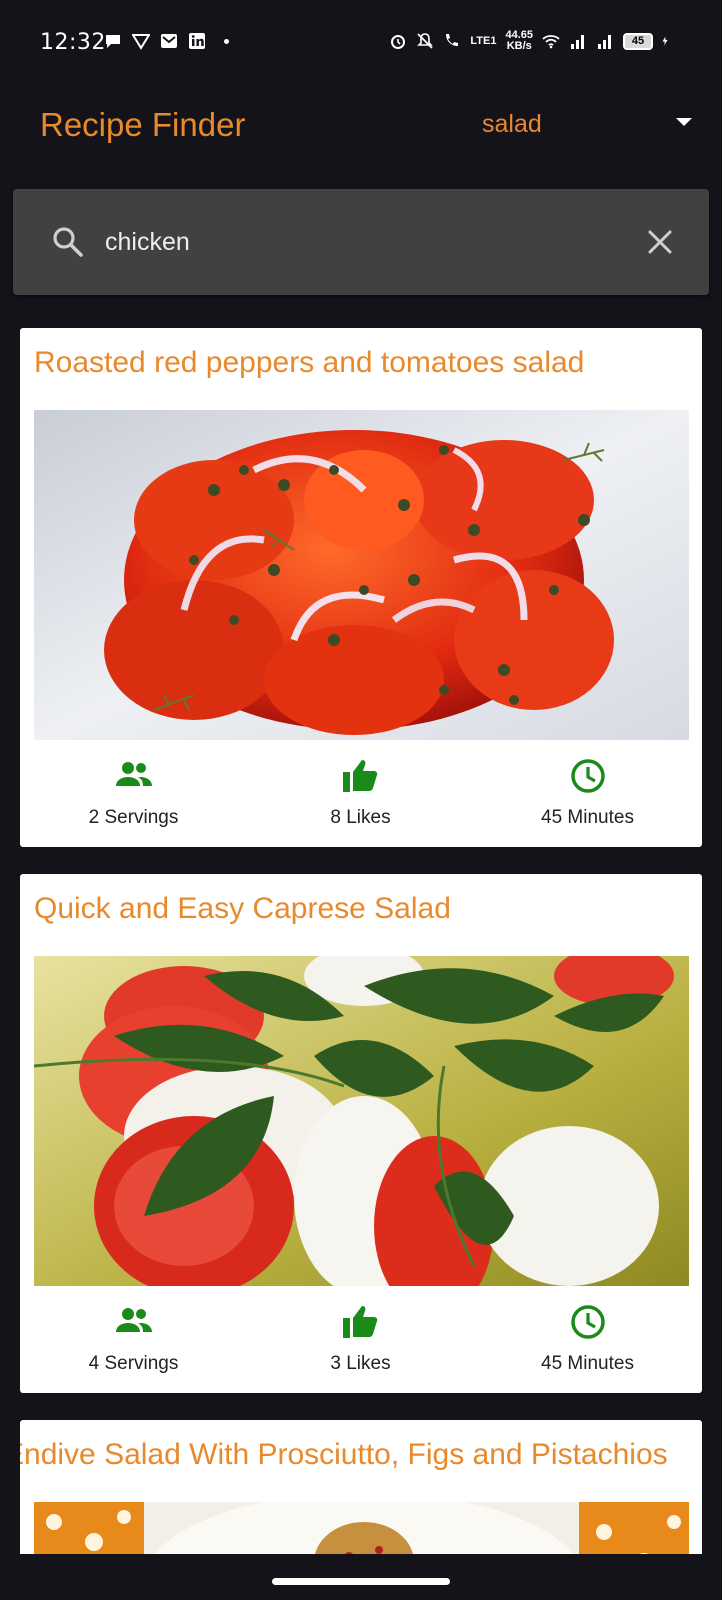 The width and height of the screenshot is (722, 1600). What do you see at coordinates (242, 908) in the screenshot?
I see `recipe-title: Quick and Easy Caprese Salad` at bounding box center [242, 908].